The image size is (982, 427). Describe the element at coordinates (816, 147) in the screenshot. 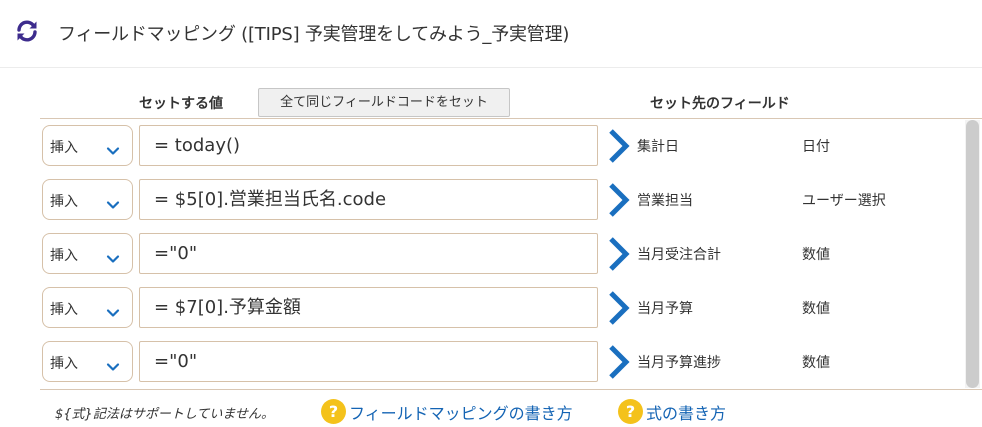

I see `target-field-type: 日付` at that location.